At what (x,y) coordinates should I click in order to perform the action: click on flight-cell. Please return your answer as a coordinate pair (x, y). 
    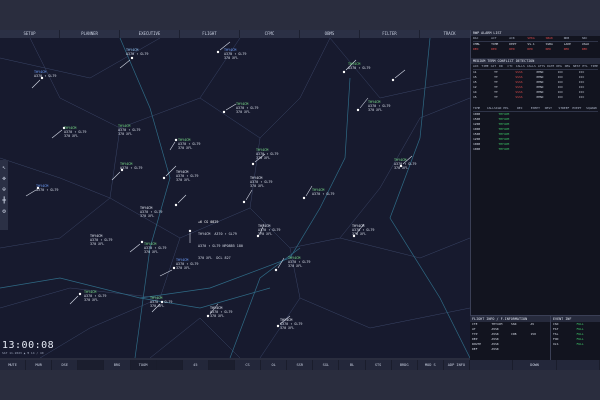
    Looking at the image, I should click on (560, 149).